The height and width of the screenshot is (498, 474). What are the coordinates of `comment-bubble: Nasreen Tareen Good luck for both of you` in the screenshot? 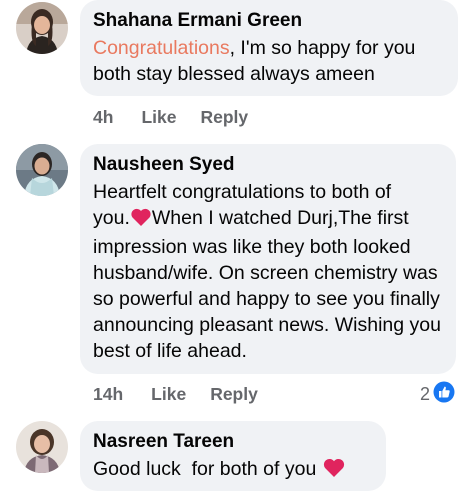 It's located at (233, 456).